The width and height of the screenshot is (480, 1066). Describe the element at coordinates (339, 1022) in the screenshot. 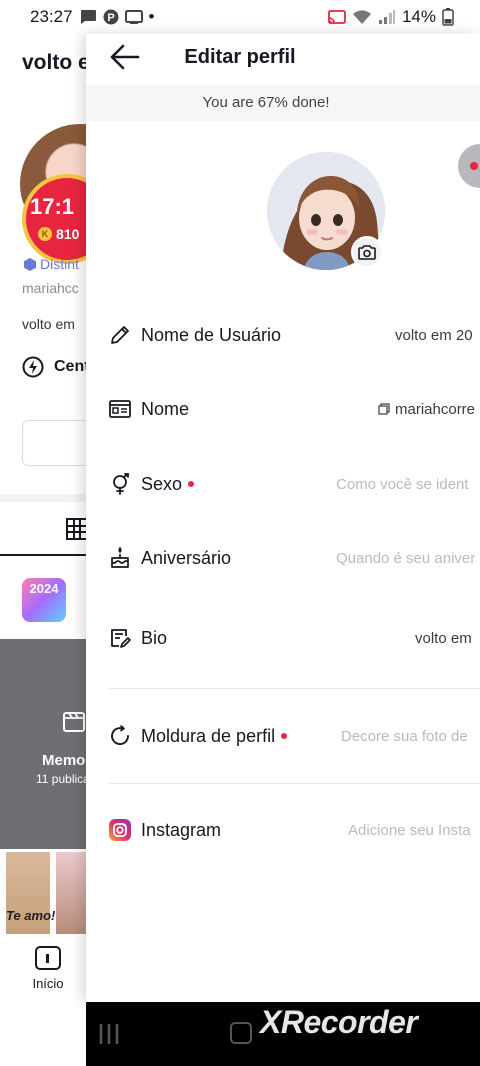

I see `recorder-watermark: XRecorder` at that location.